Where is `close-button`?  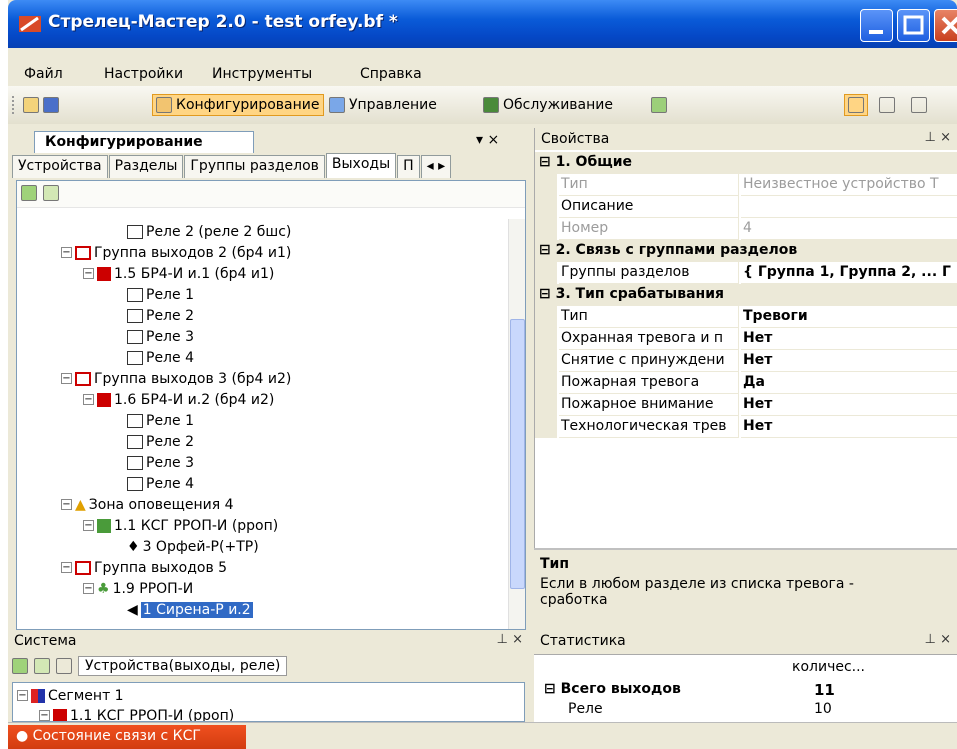 close-button is located at coordinates (945, 25).